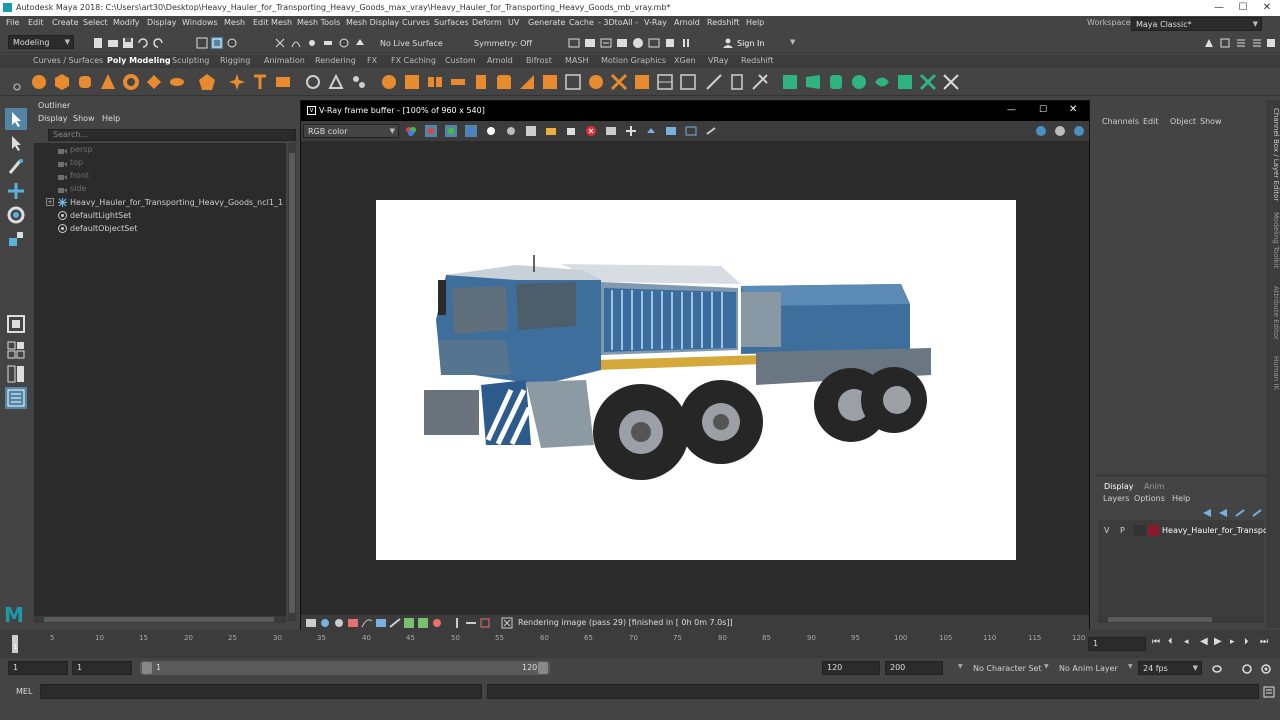 Image resolution: width=1280 pixels, height=720 pixels. Describe the element at coordinates (139, 60) in the screenshot. I see `shelf-tab-poly-modeling: Poly Modeling` at that location.